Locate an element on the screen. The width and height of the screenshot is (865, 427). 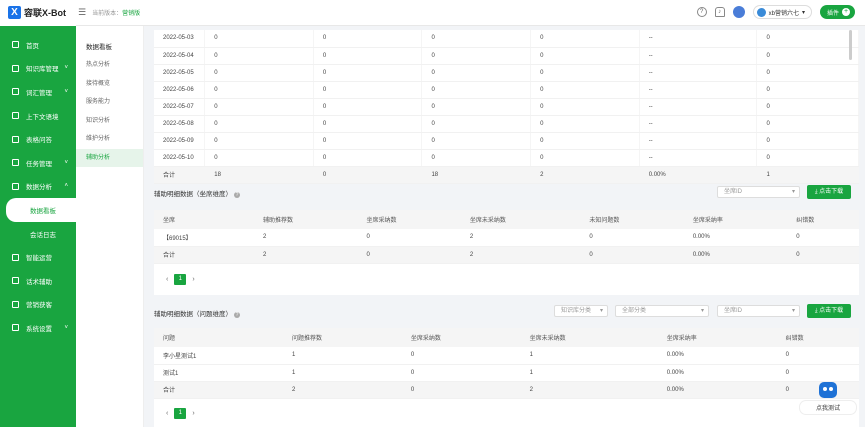
plugin-button: 插件 + is located at coordinates (837, 12).